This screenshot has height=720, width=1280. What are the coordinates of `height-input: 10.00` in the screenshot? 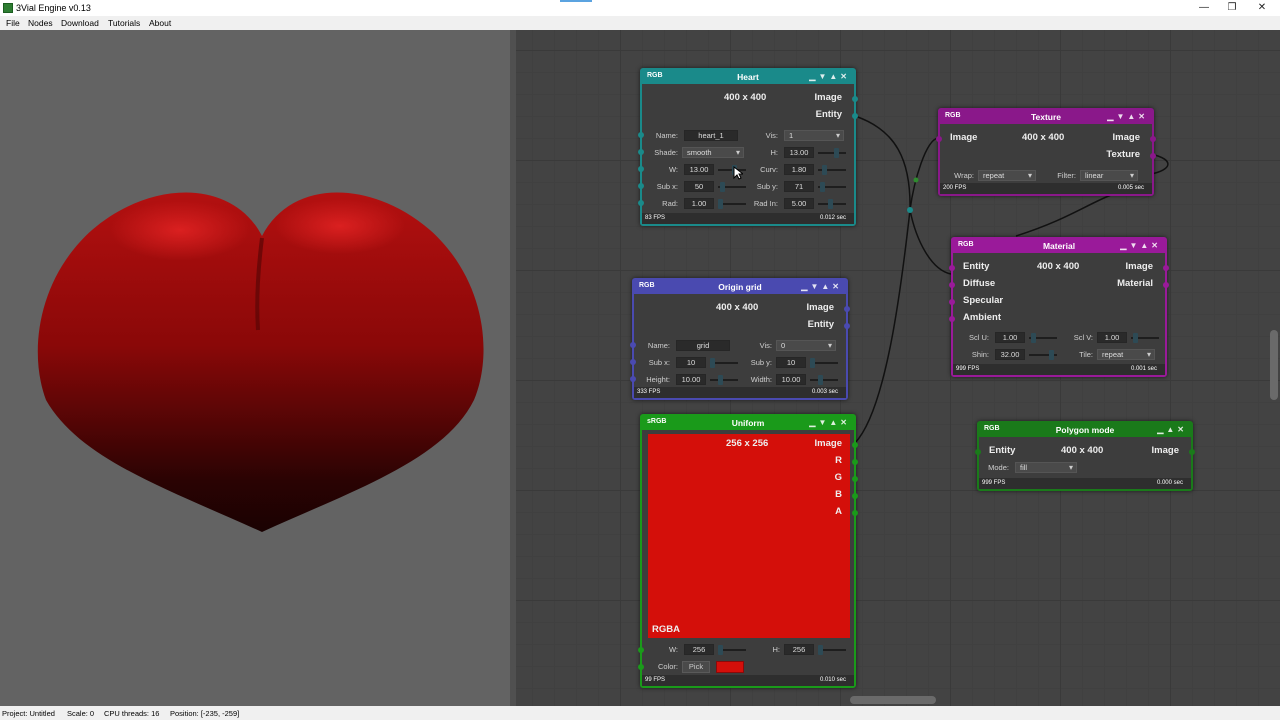 It's located at (691, 379).